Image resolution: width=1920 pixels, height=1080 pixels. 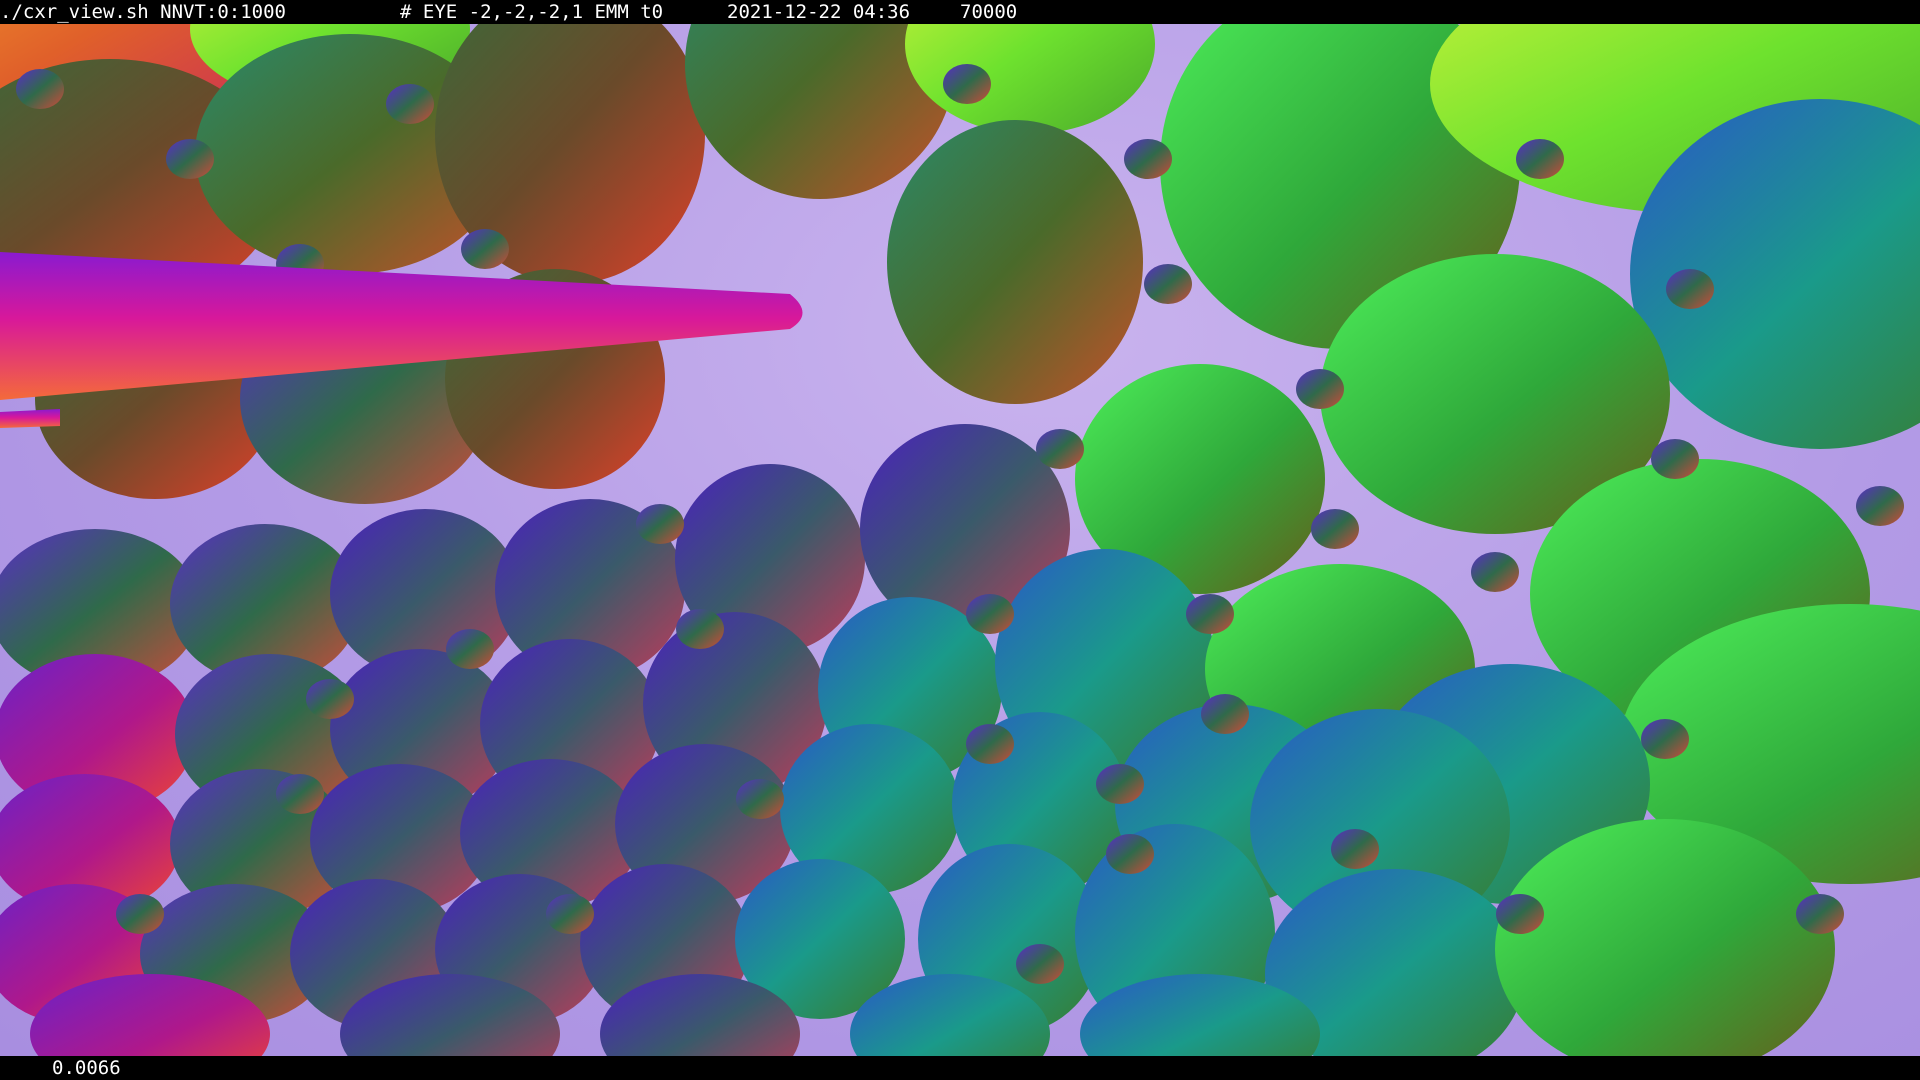 What do you see at coordinates (30, 418) in the screenshot?
I see `cone-rod-small` at bounding box center [30, 418].